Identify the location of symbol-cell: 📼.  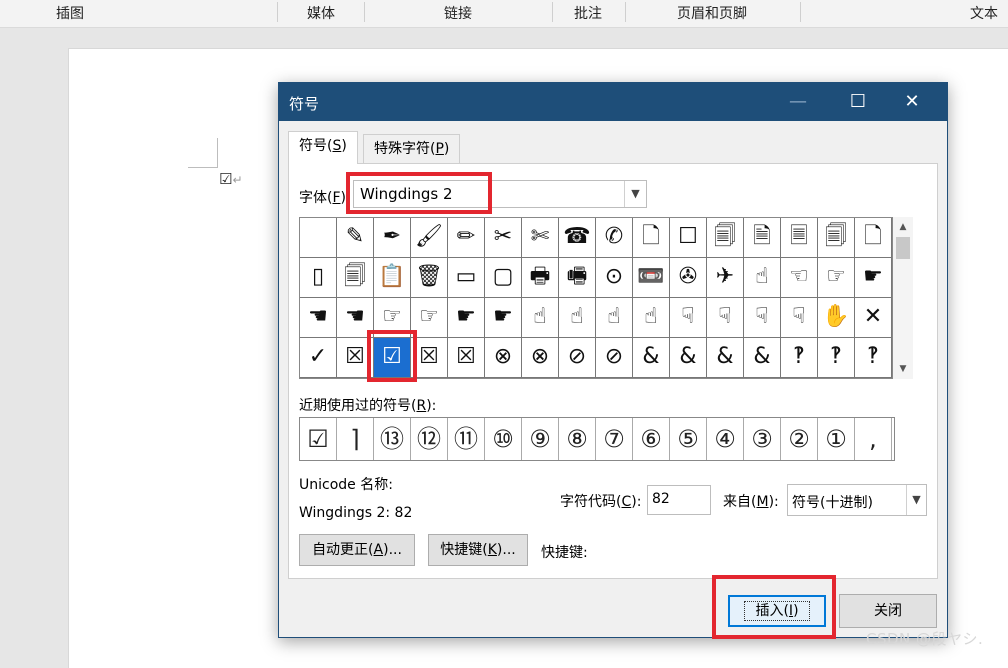
(651, 278).